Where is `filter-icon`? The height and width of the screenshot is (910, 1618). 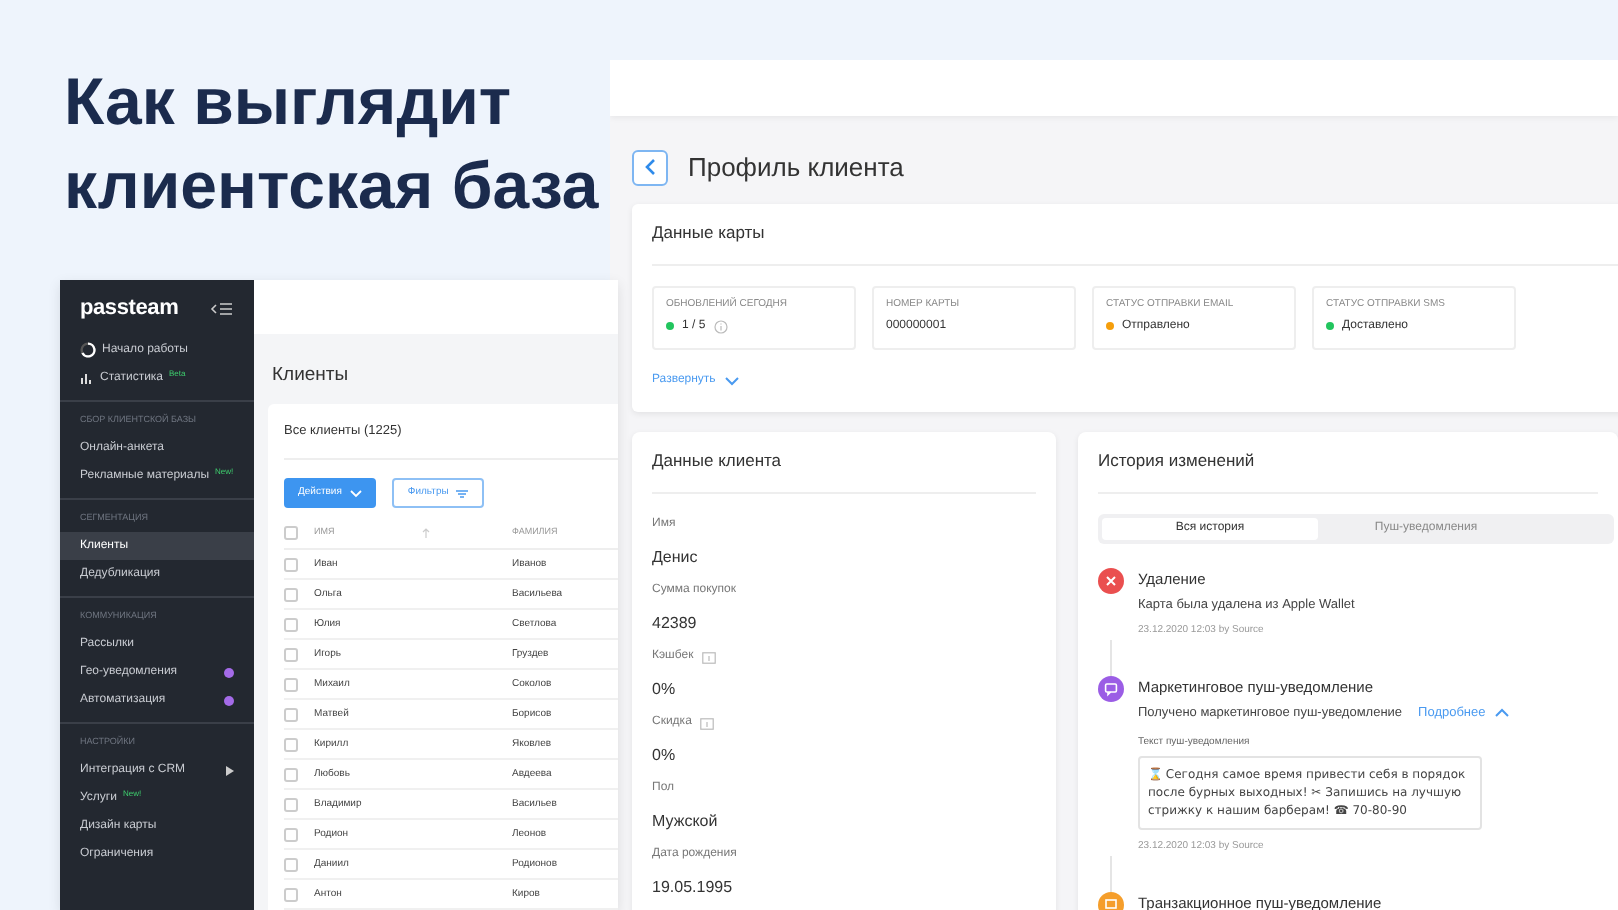 filter-icon is located at coordinates (462, 493).